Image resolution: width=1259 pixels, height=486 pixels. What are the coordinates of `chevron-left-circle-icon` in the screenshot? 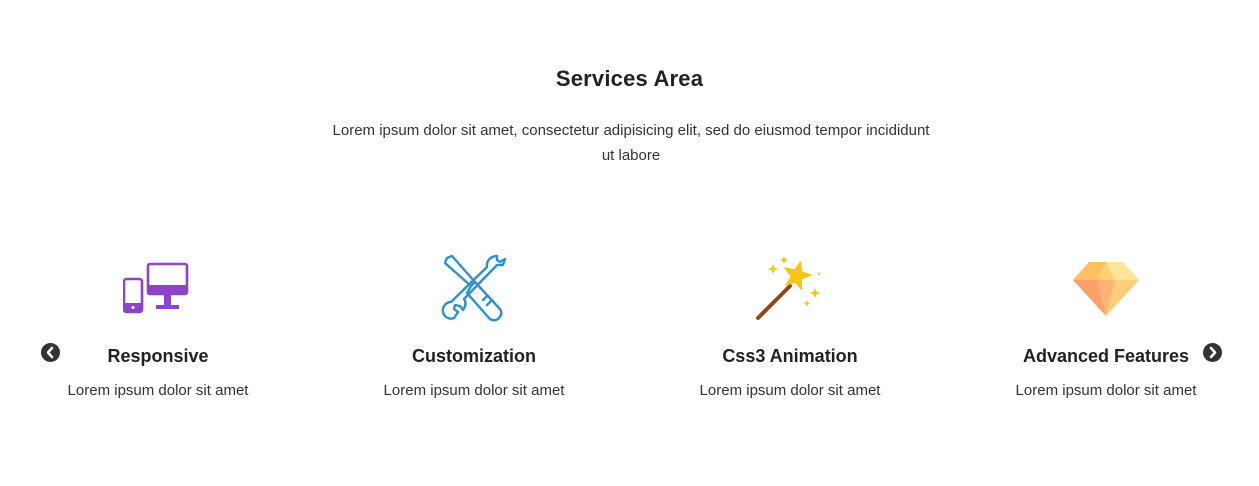 It's located at (50, 352).